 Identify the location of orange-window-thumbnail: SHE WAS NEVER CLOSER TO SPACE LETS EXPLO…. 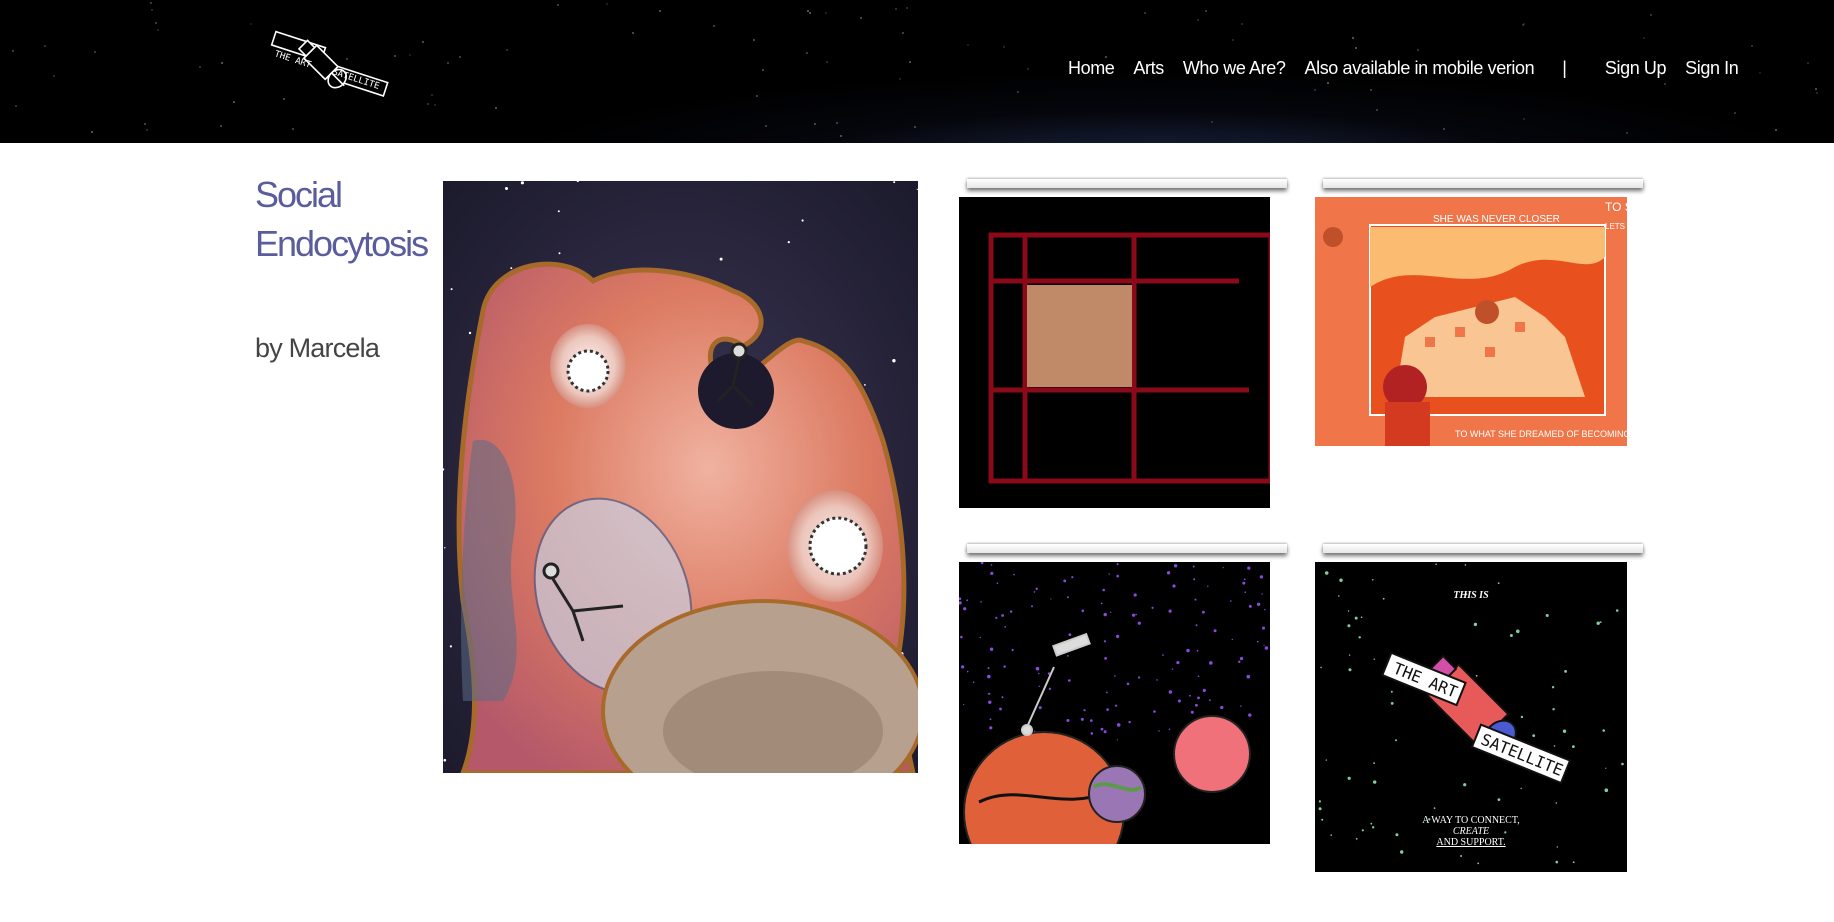
(1471, 321).